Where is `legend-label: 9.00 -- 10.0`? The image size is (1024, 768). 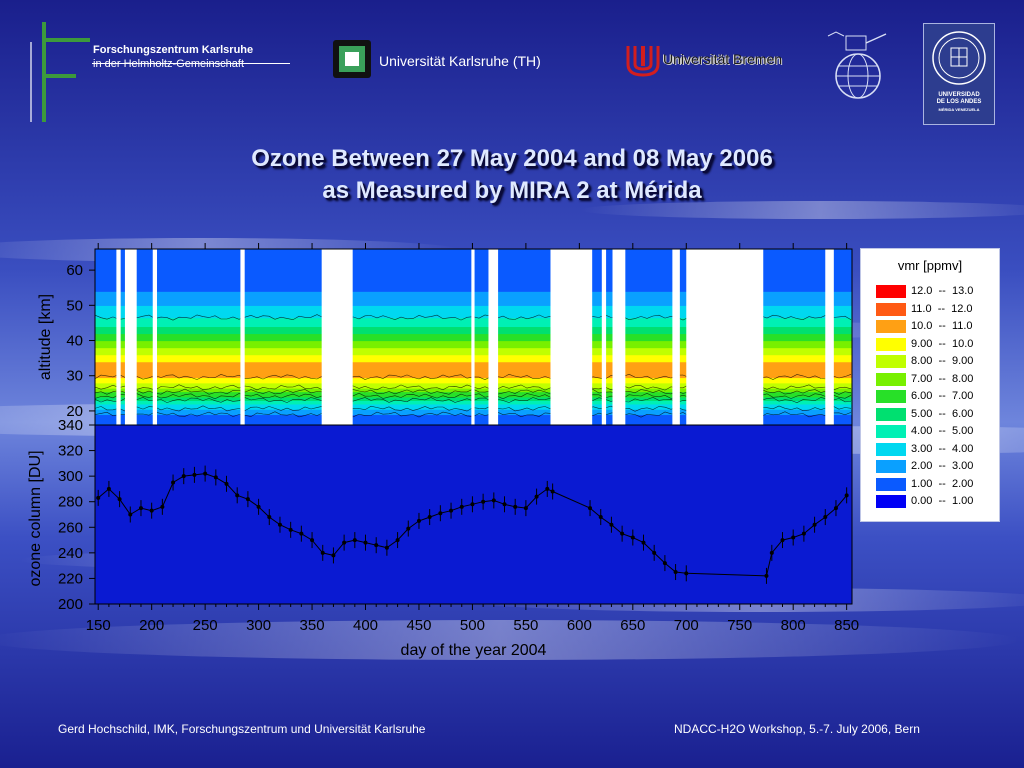 legend-label: 9.00 -- 10.0 is located at coordinates (942, 343).